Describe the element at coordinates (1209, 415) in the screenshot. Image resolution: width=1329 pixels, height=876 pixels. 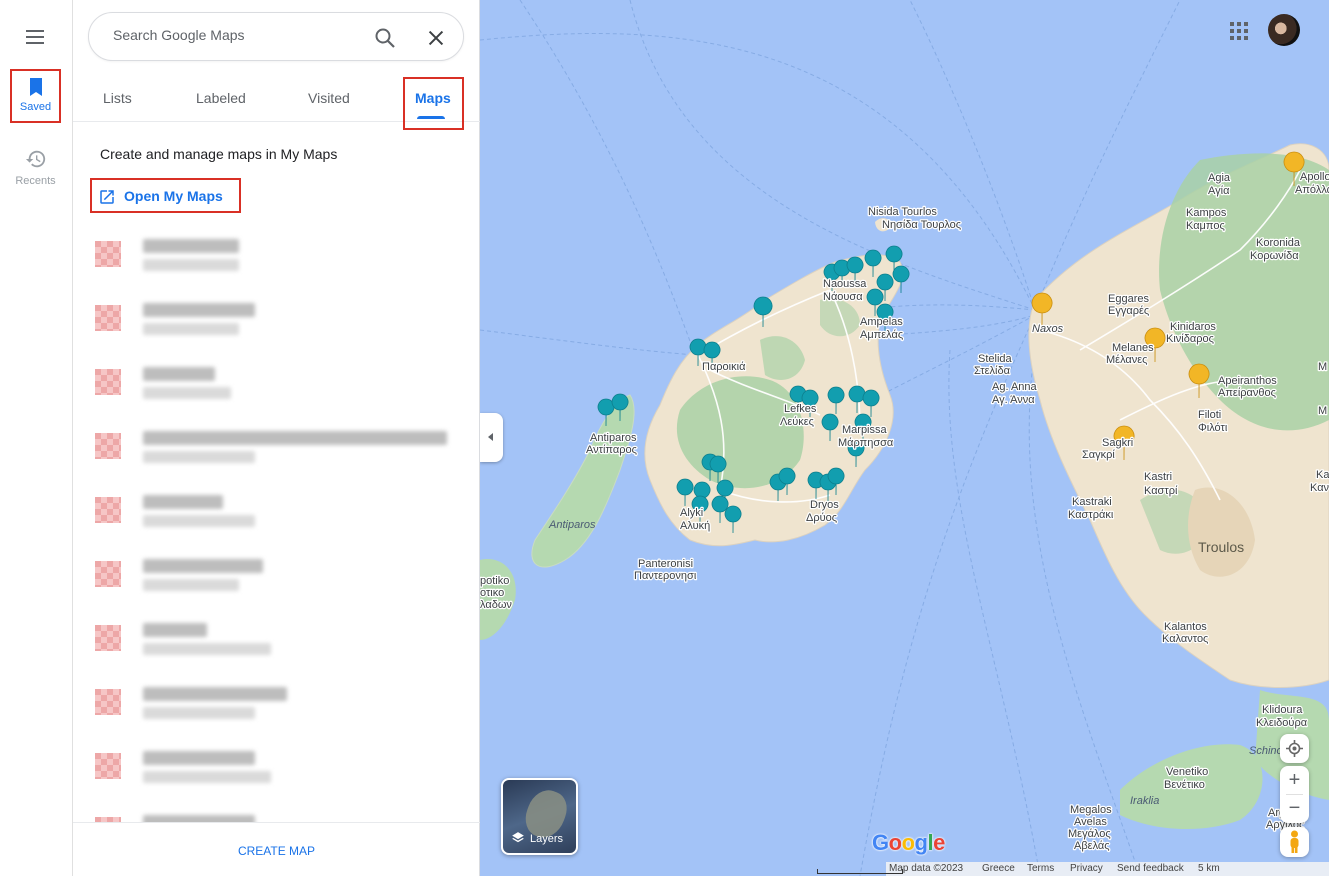
I see `map-label: Filoti` at that location.